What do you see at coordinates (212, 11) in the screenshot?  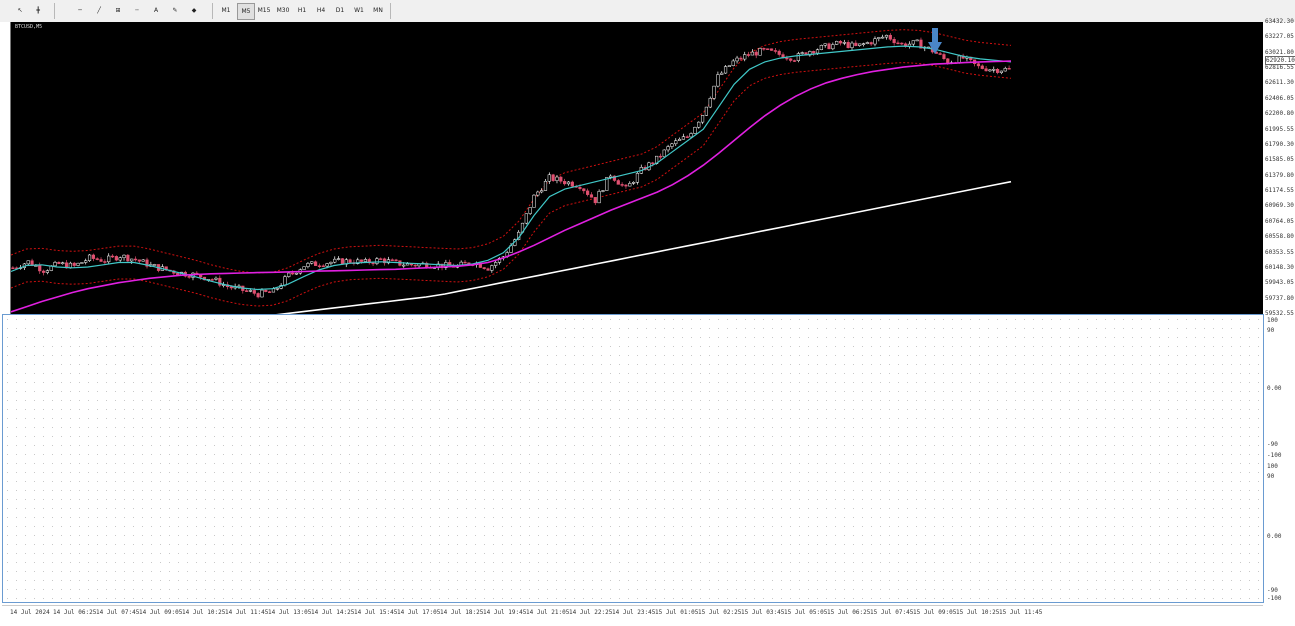 I see `toolbar-separator` at bounding box center [212, 11].